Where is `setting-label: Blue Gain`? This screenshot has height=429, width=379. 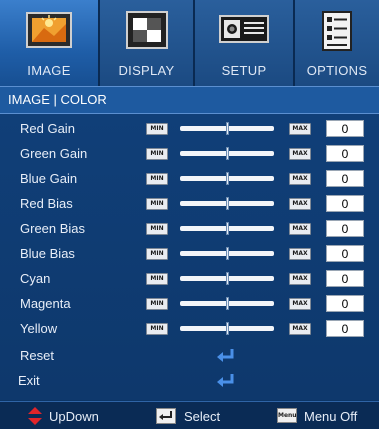
setting-label: Blue Gain is located at coordinates (49, 178).